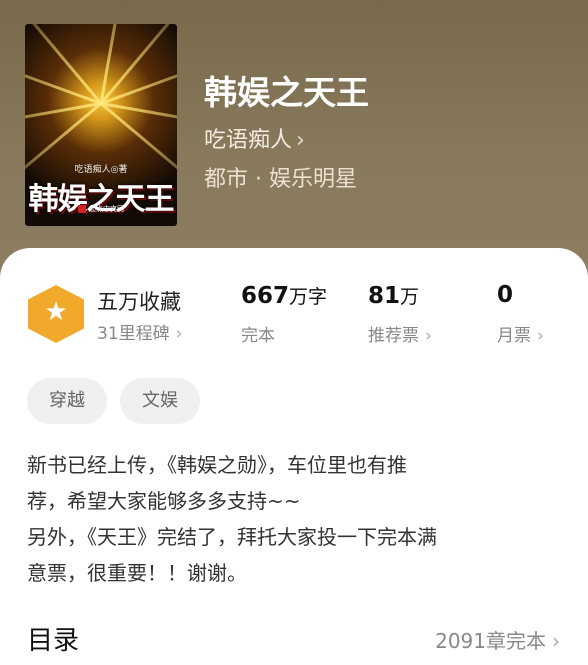  Describe the element at coordinates (133, 334) in the screenshot. I see `milestone-text: 31里程碑` at that location.